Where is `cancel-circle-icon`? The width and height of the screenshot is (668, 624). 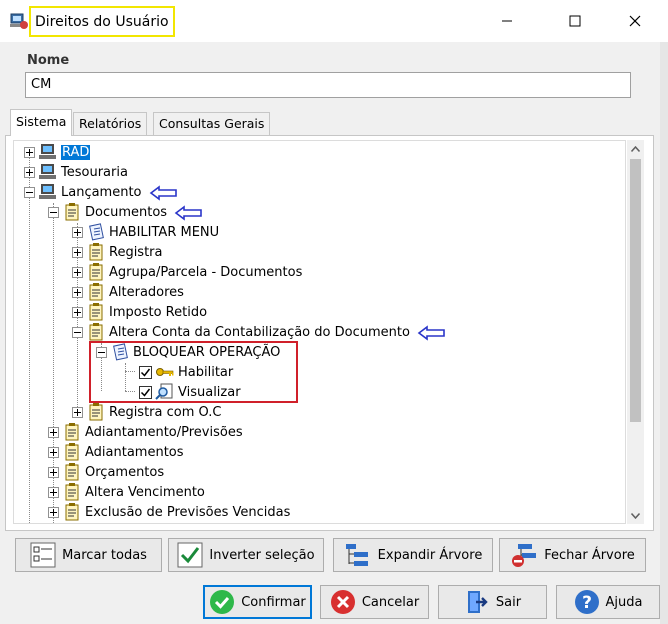
cancel-circle-icon is located at coordinates (342, 602).